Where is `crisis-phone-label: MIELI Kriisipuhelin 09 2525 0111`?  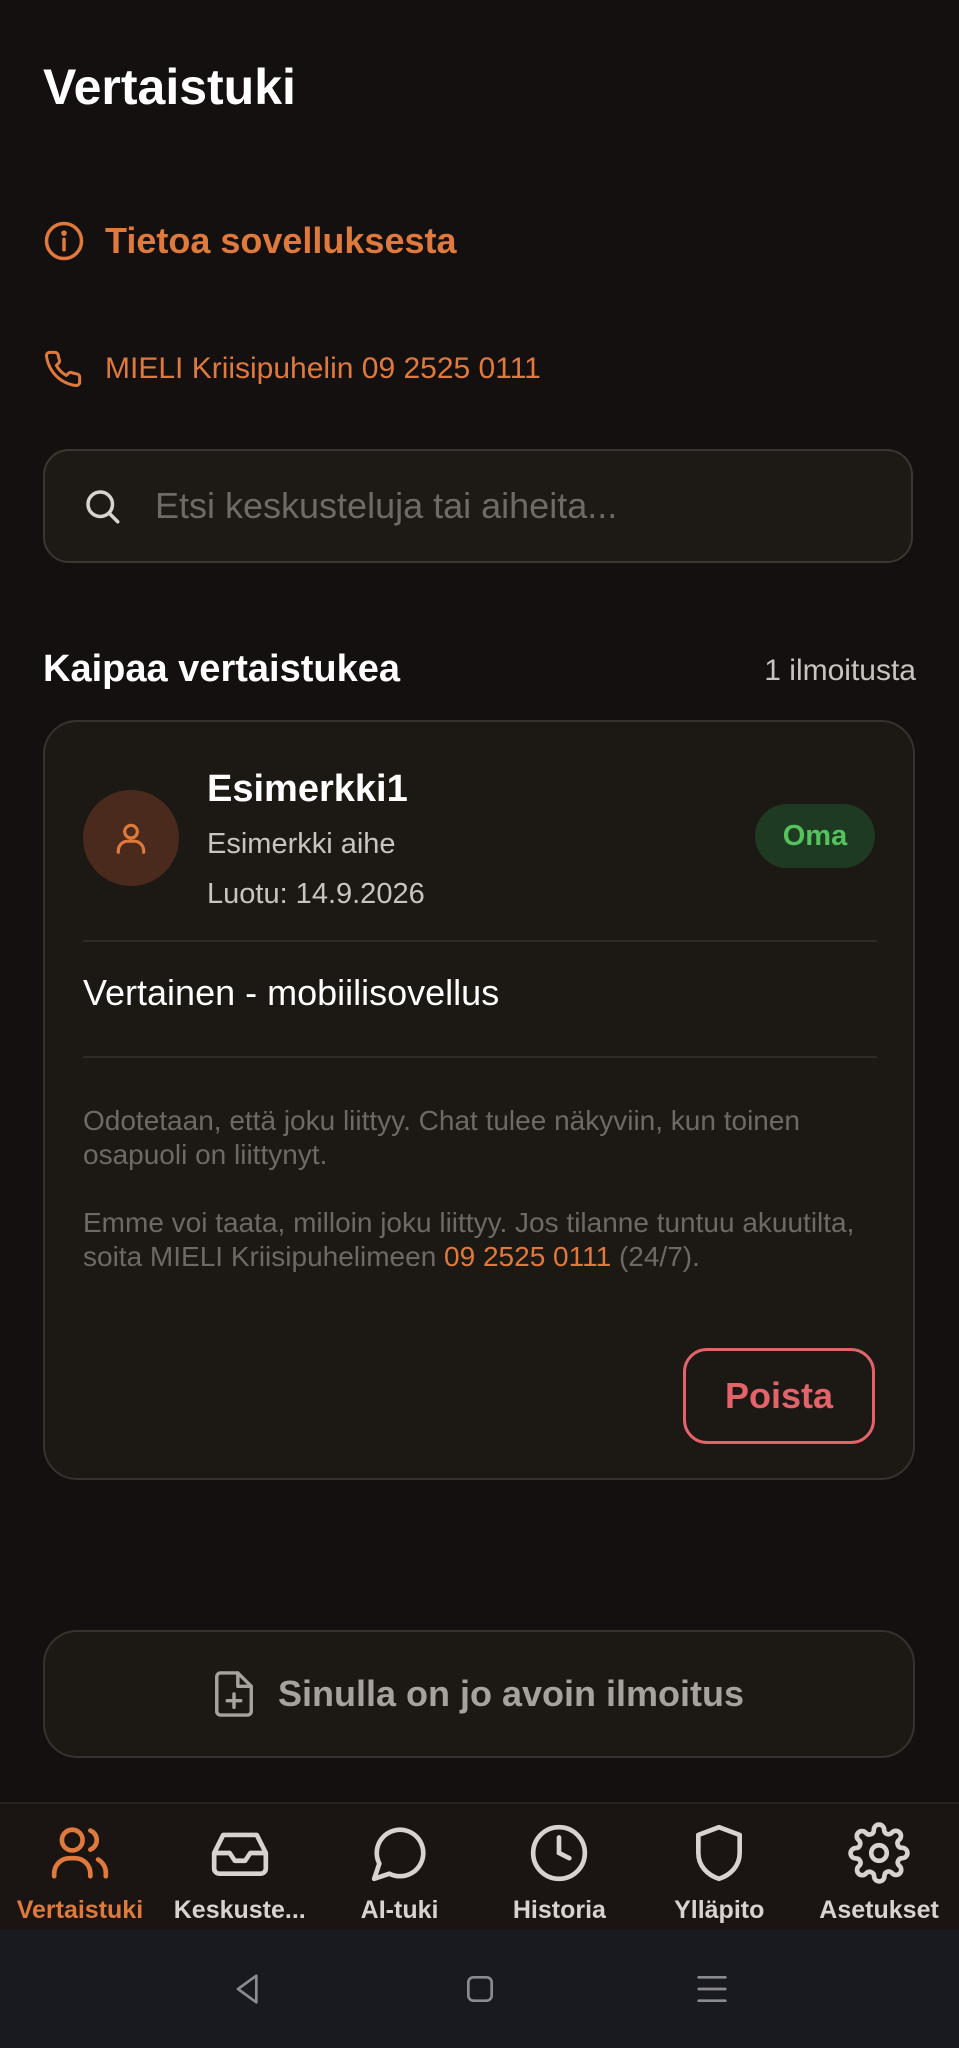
crisis-phone-label: MIELI Kriisipuhelin 09 2525 0111 is located at coordinates (323, 368).